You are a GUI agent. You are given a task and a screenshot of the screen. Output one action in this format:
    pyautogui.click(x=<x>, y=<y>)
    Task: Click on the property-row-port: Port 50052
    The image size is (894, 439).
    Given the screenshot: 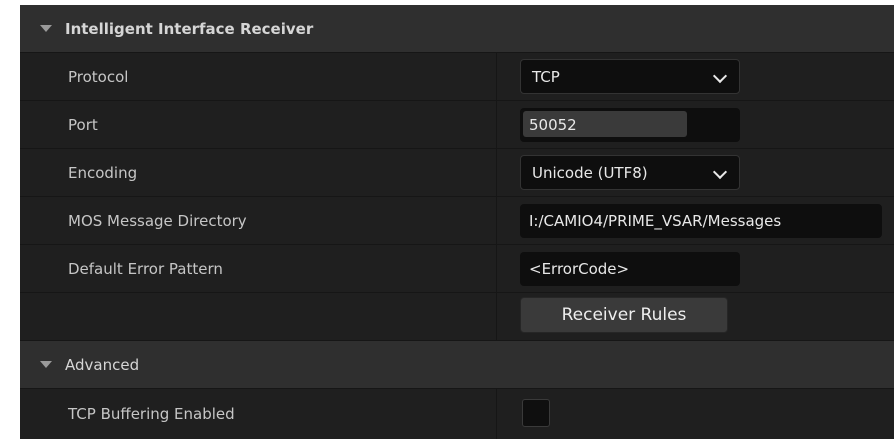 What is the action you would take?
    pyautogui.click(x=457, y=125)
    